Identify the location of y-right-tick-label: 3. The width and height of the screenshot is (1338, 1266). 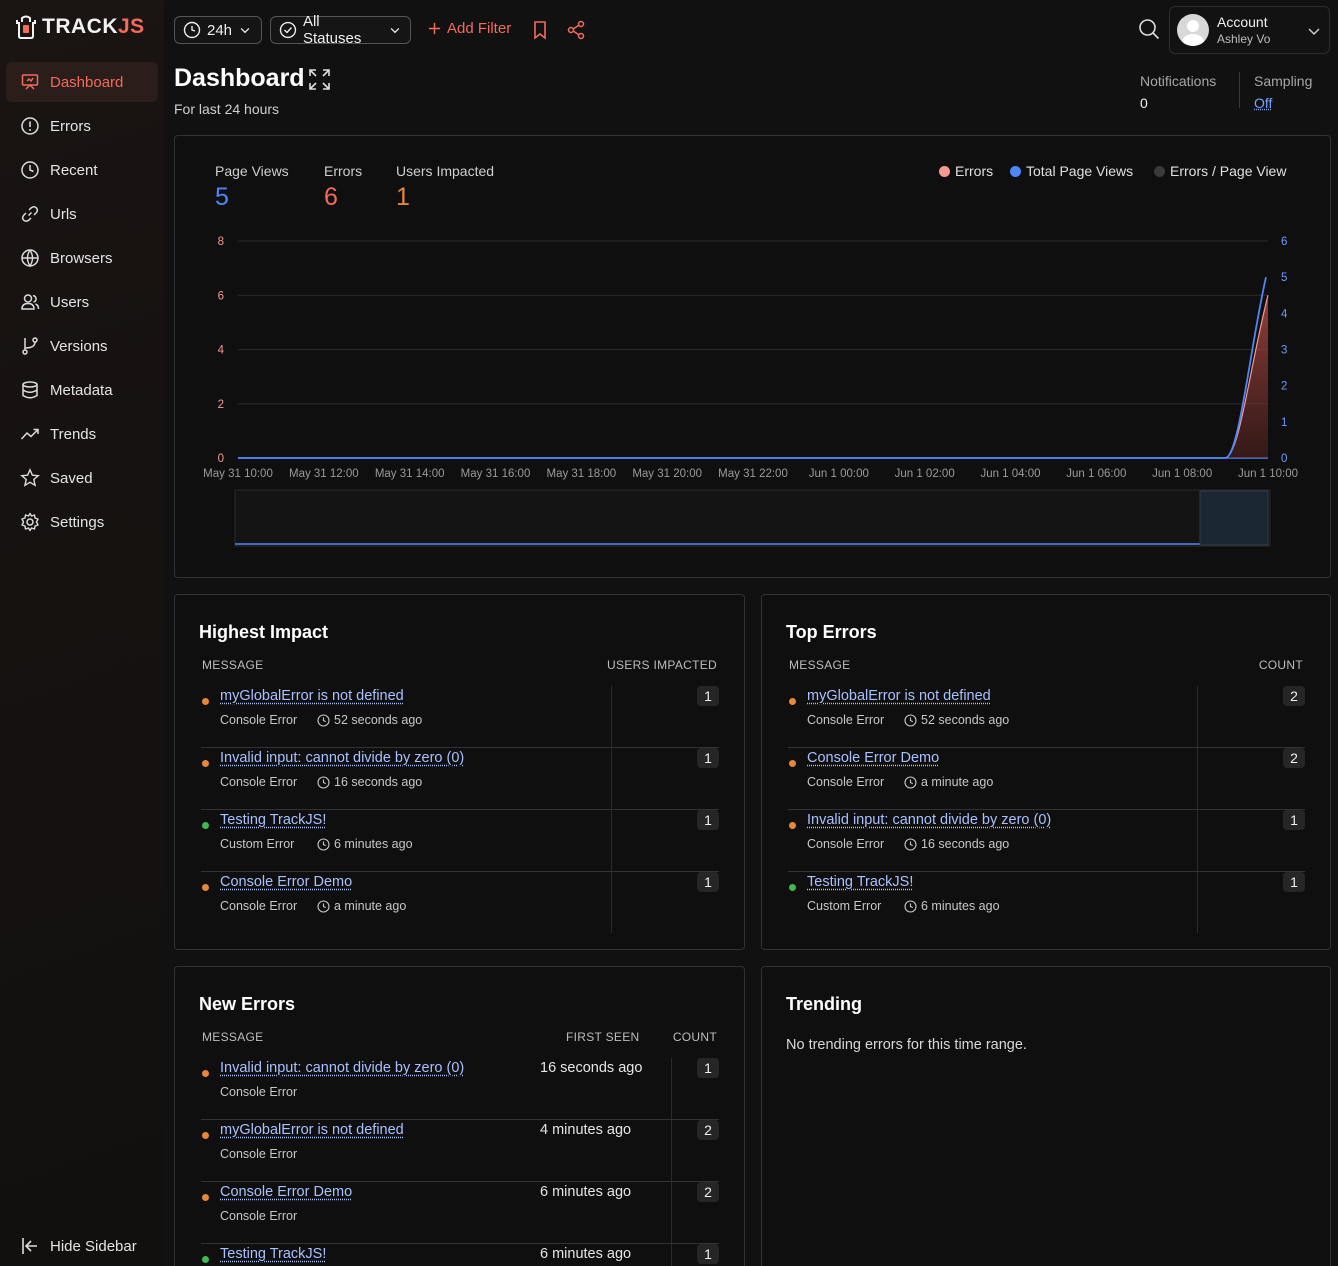
(1284, 351).